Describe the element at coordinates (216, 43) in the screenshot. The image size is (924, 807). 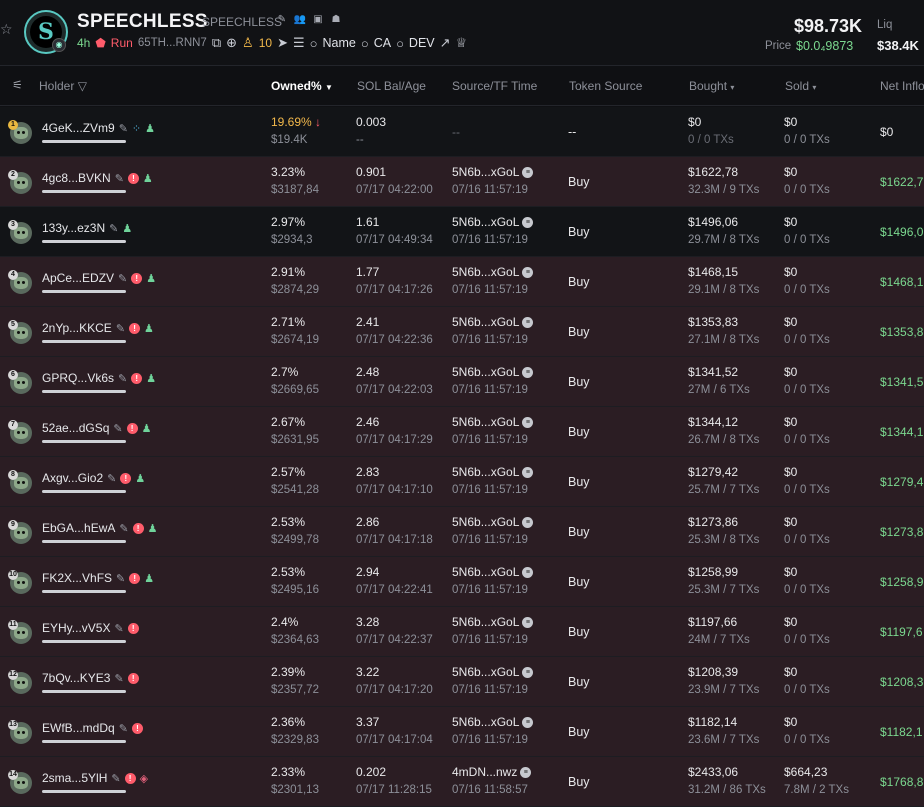
I see `copy-icon: ⧉` at that location.